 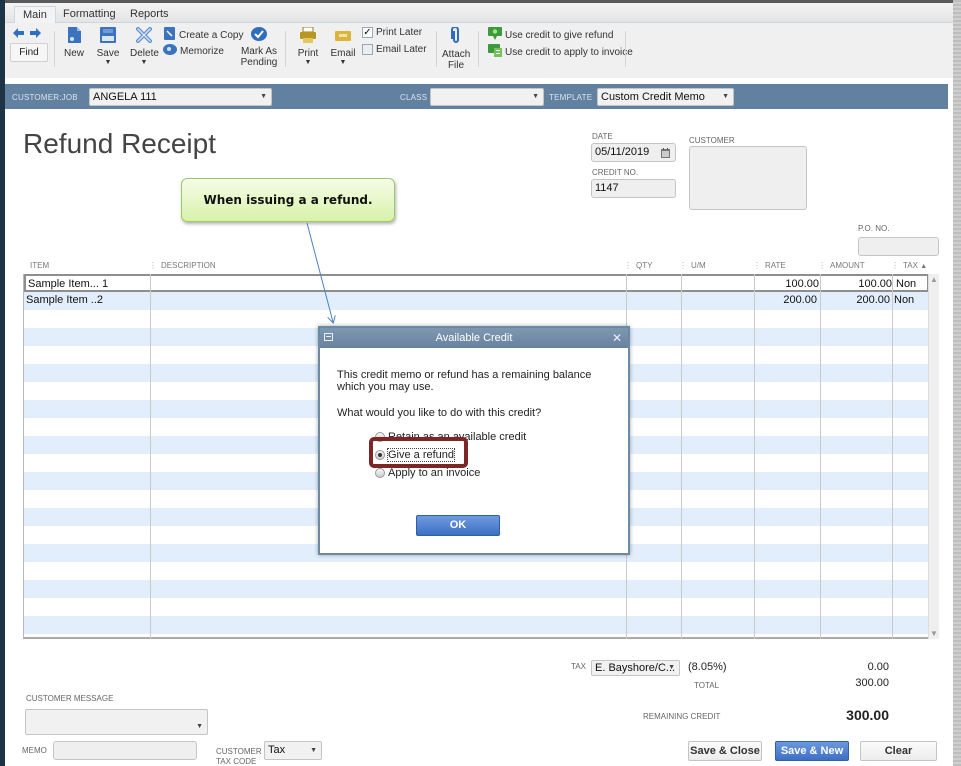 I want to click on radio-give-refund: Give a refund, so click(x=415, y=455).